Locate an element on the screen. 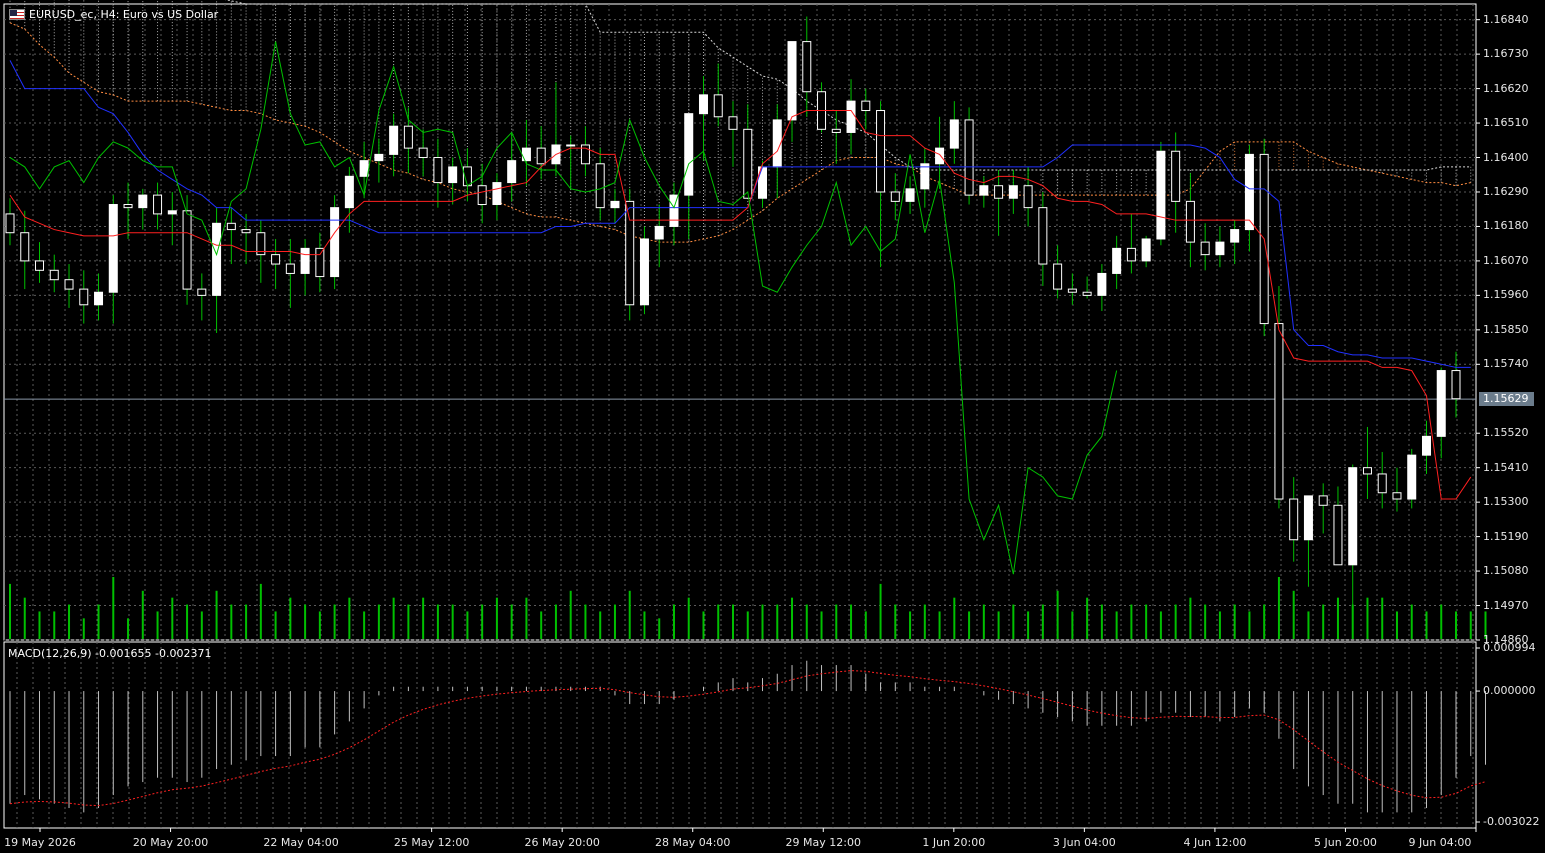 Image resolution: width=1545 pixels, height=853 pixels. price-axis-label: 1.16840 is located at coordinates (1506, 19).